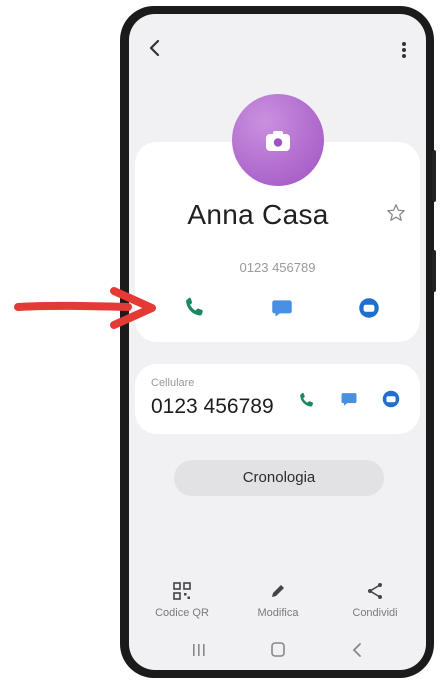 The height and width of the screenshot is (682, 446). I want to click on recent-apps-button, so click(199, 650).